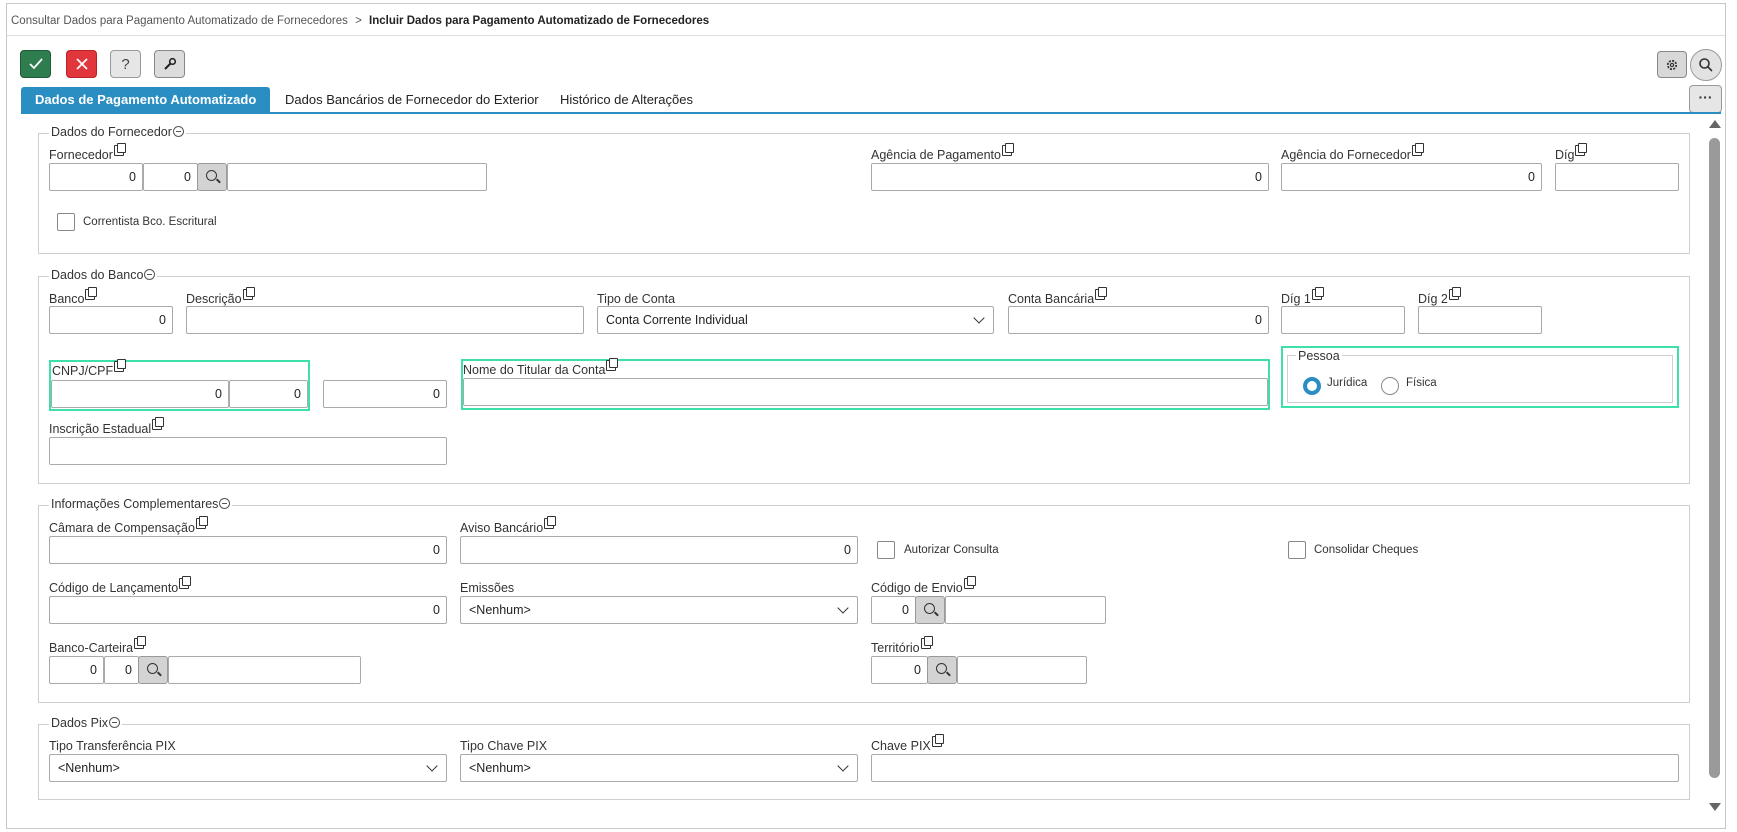 This screenshot has height=832, width=1737. What do you see at coordinates (76, 670) in the screenshot?
I see `banco-carteira-input: 0` at bounding box center [76, 670].